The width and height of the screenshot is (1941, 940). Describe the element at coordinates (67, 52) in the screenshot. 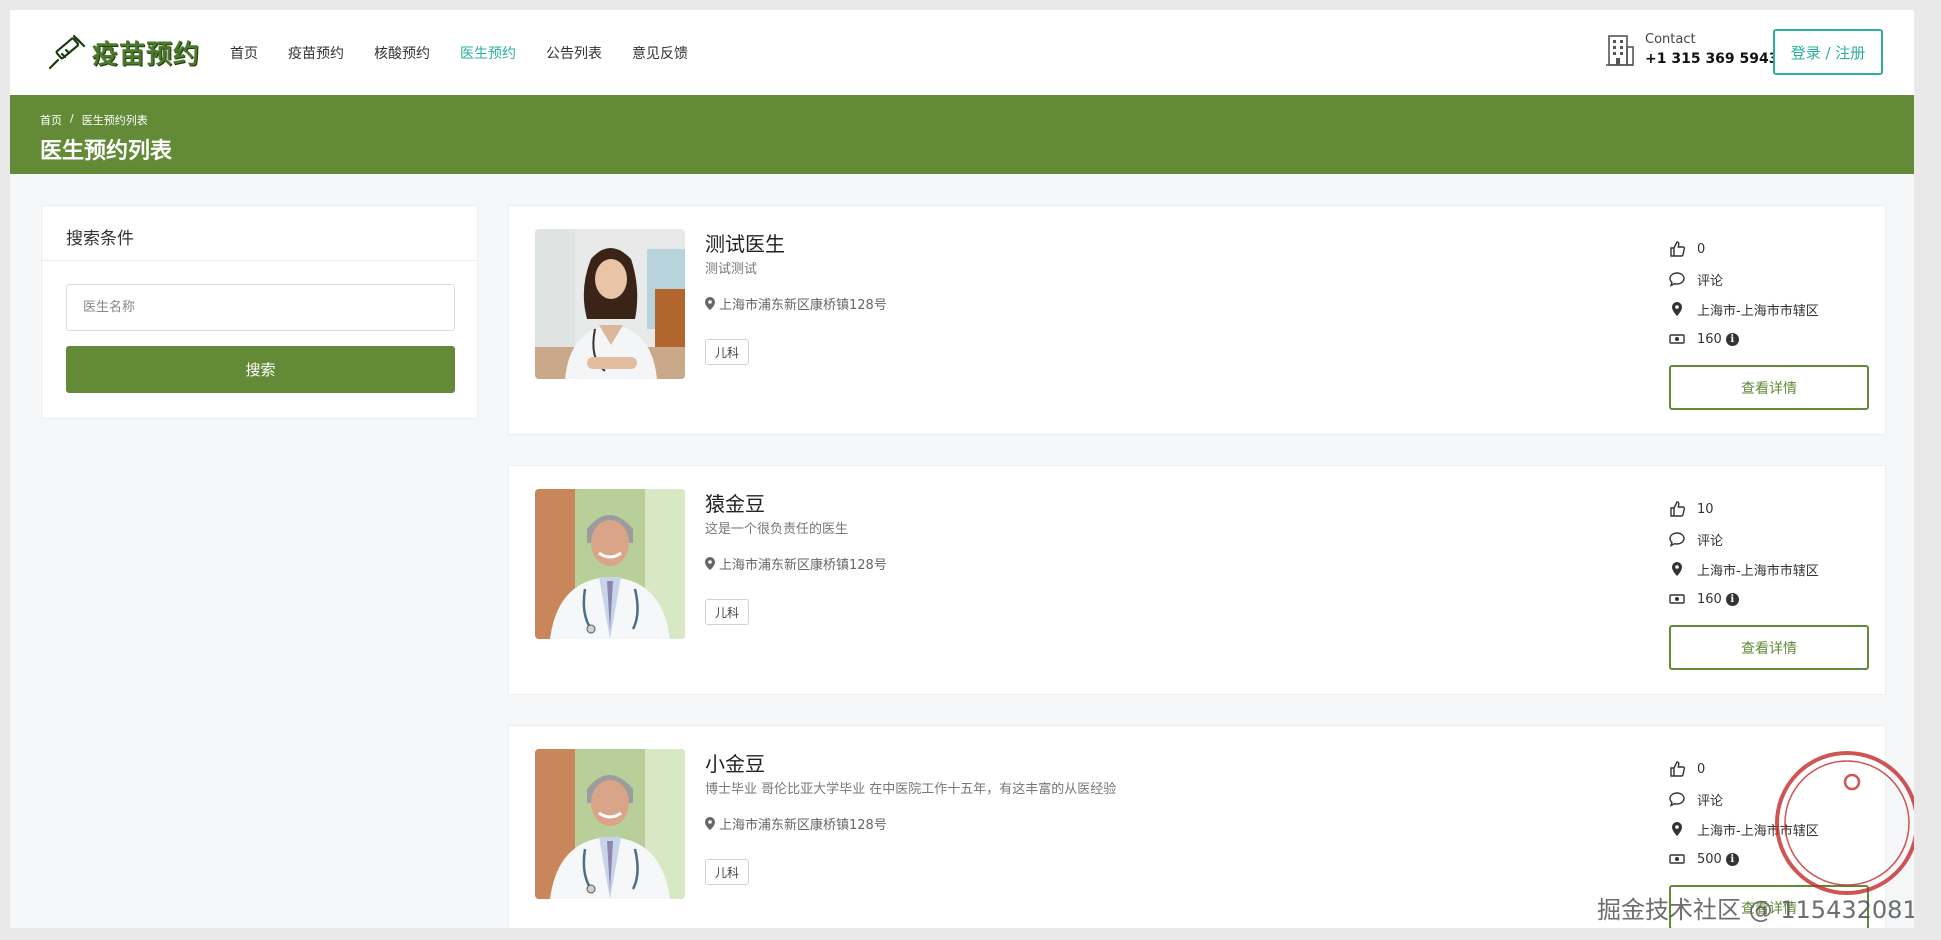

I see `syringe-icon` at that location.